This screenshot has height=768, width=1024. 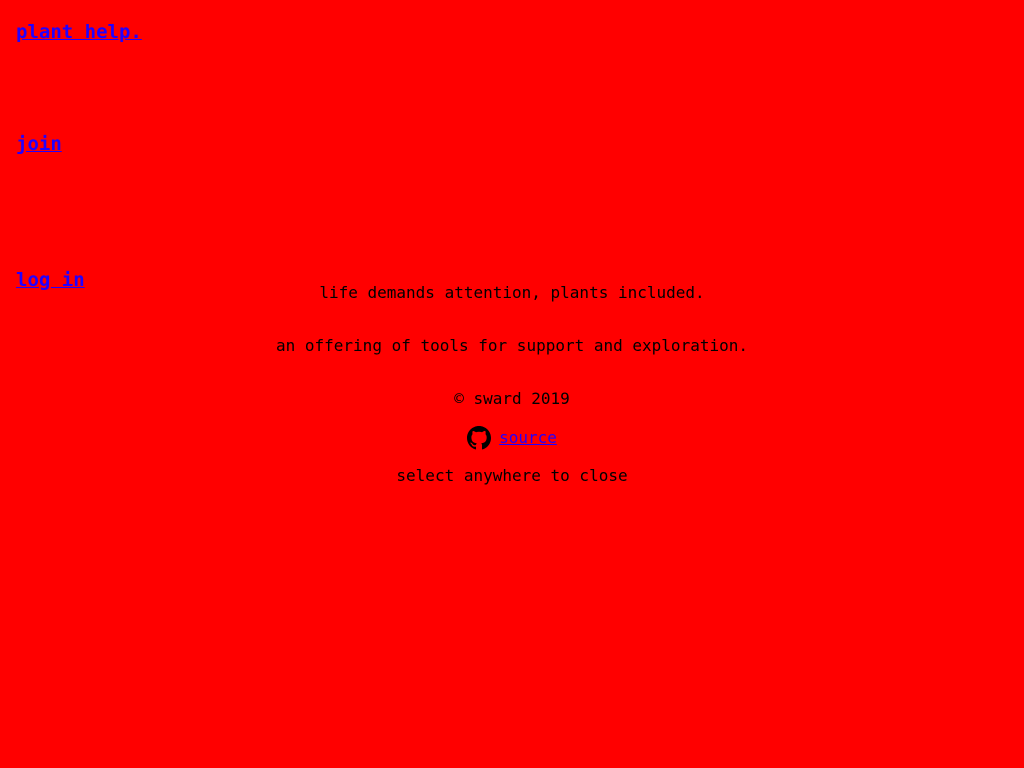 I want to click on close-hint: select anywhere to close, so click(x=512, y=475).